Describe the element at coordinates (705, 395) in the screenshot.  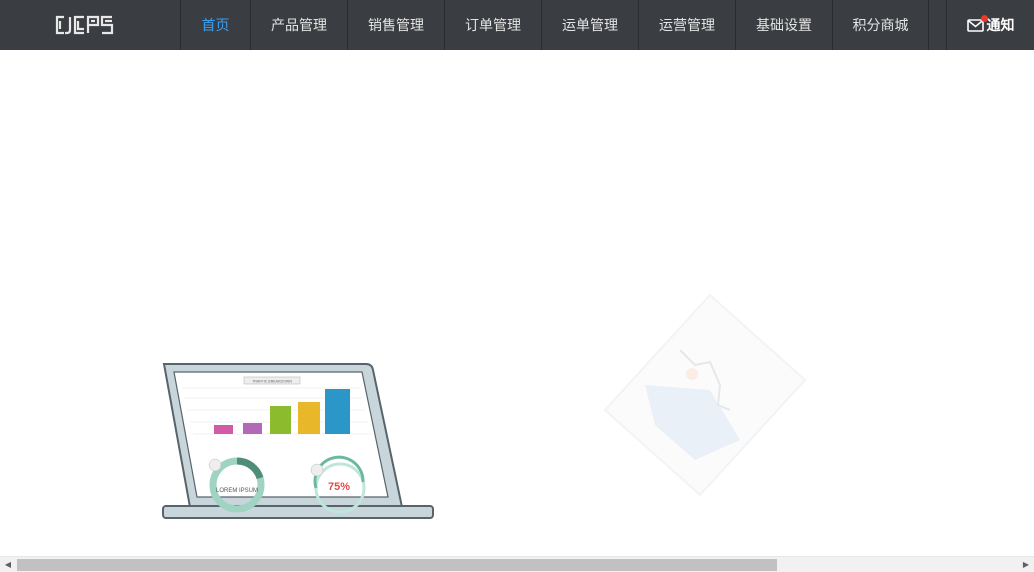
I see `map-illustration` at that location.